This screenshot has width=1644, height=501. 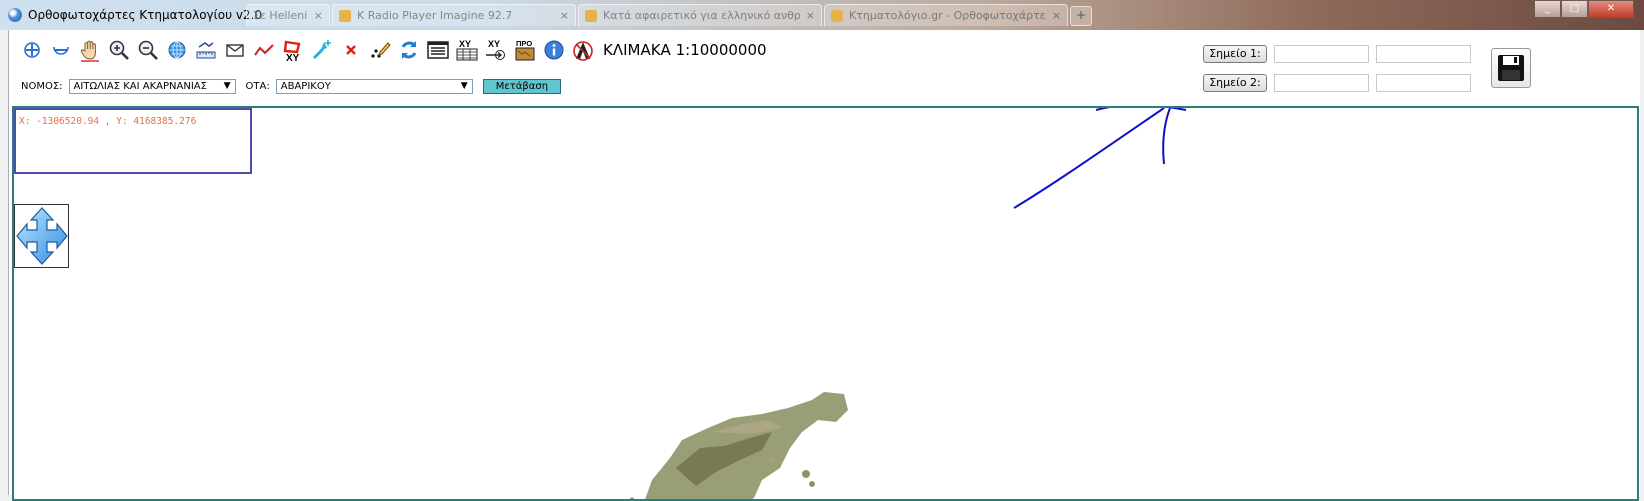 I want to click on hand-icon, so click(x=90, y=50).